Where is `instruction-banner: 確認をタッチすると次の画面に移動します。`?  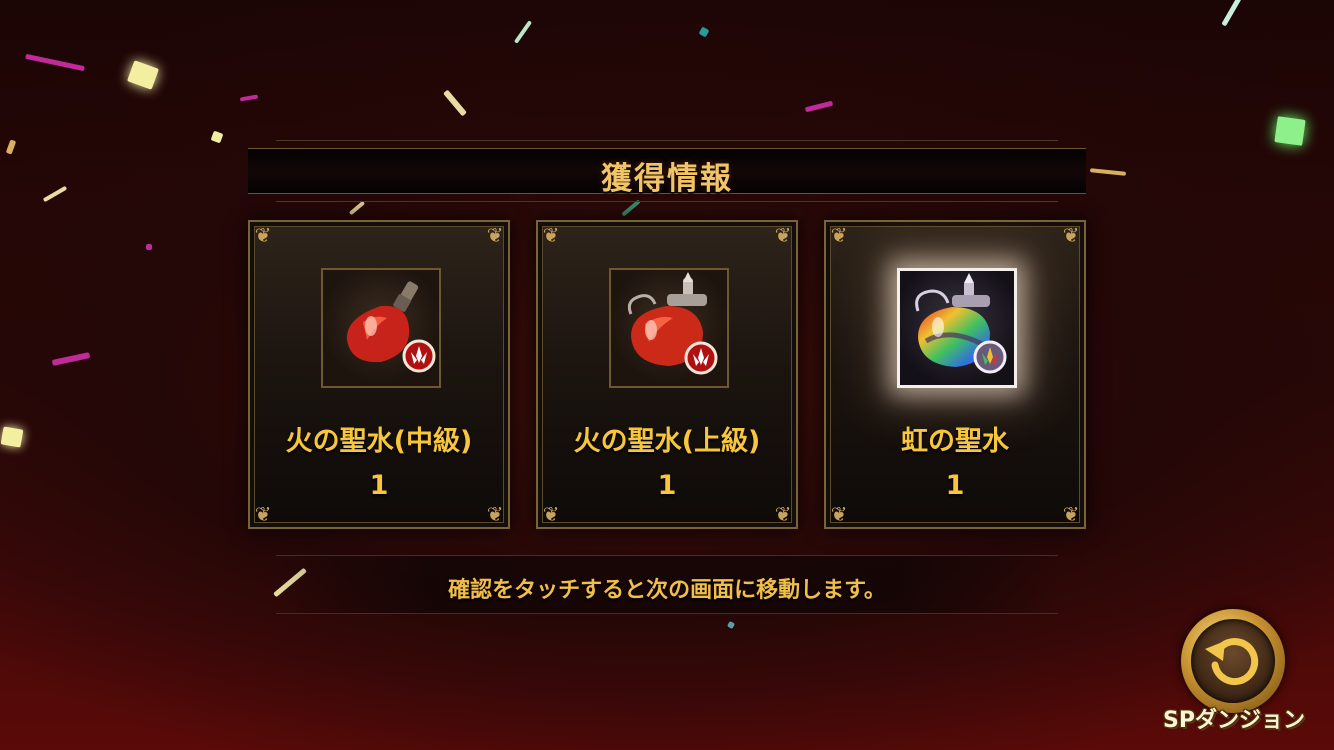 instruction-banner: 確認をタッチすると次の画面に移動します。 is located at coordinates (667, 584).